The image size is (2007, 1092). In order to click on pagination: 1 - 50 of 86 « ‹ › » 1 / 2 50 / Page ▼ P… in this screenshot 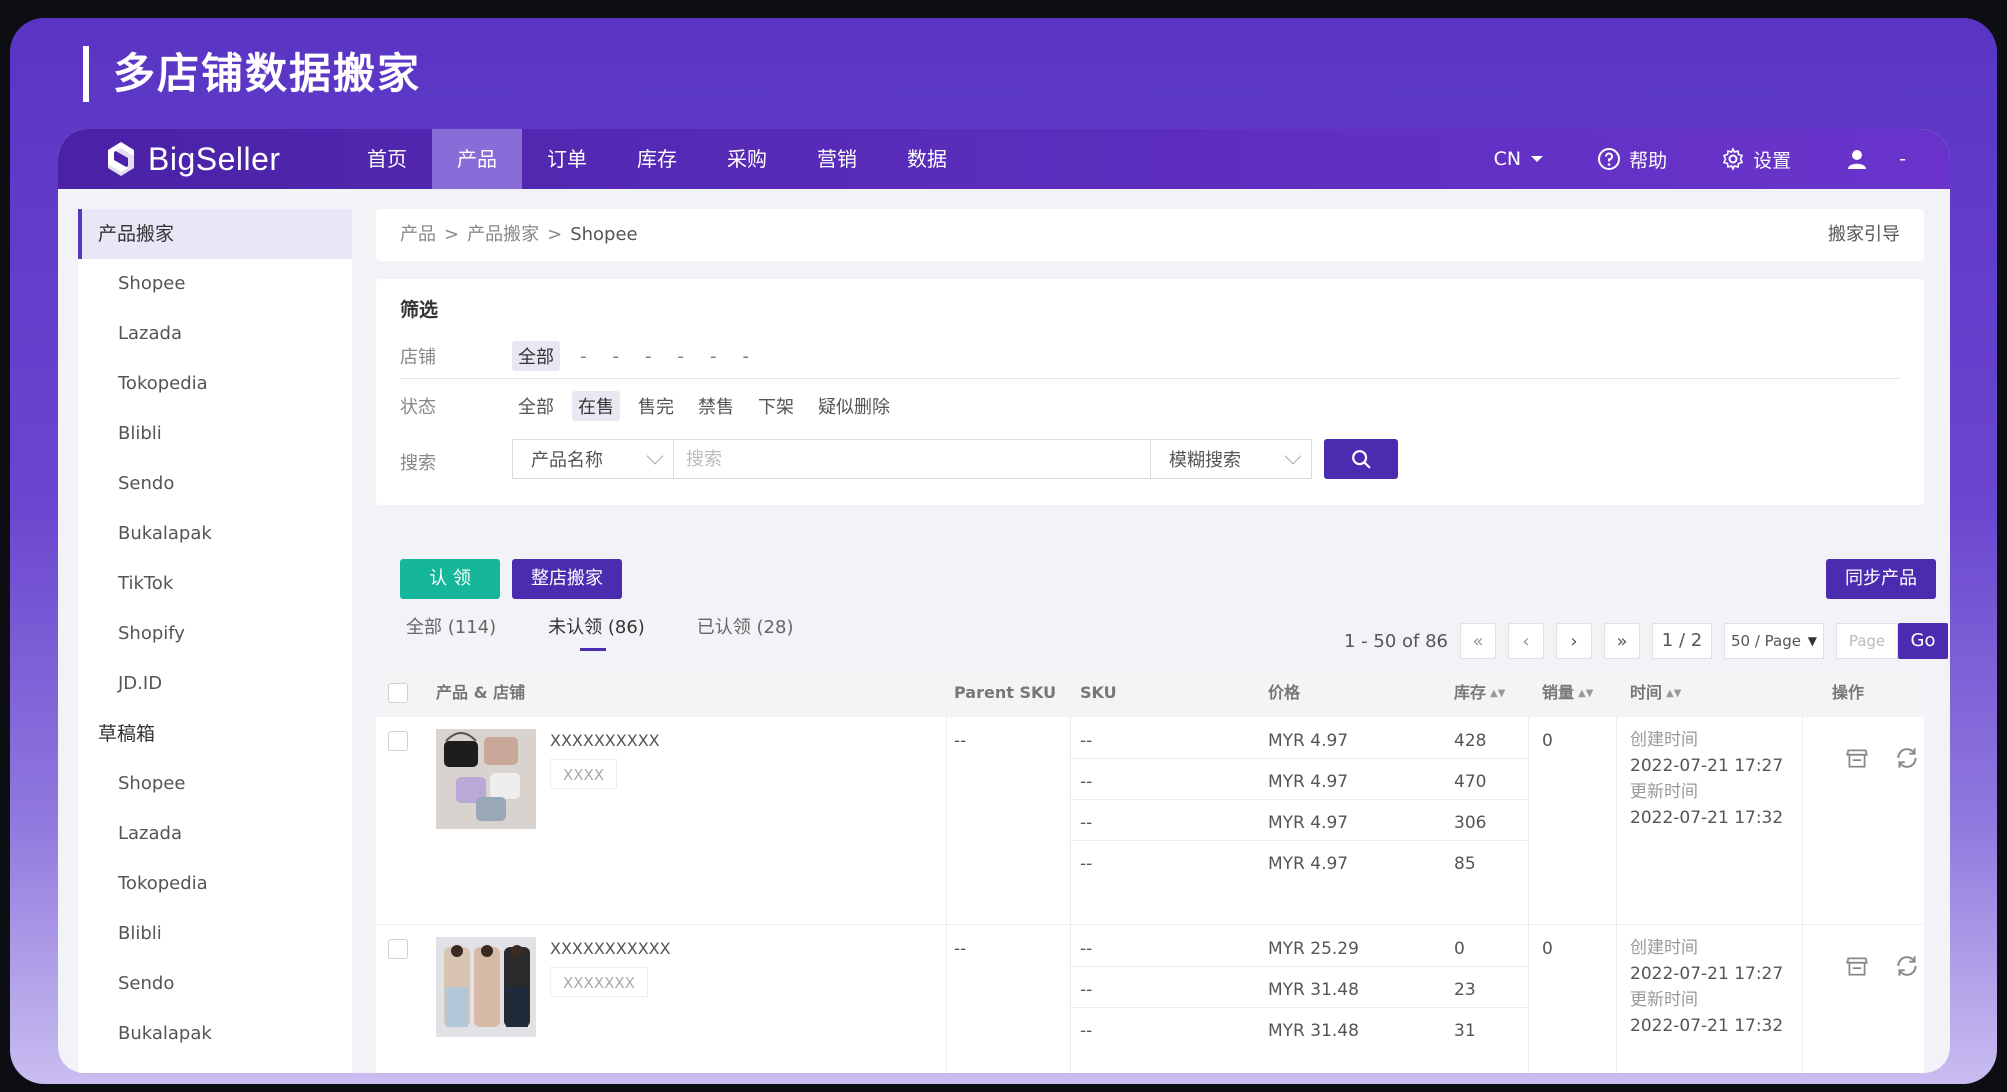, I will do `click(1646, 641)`.